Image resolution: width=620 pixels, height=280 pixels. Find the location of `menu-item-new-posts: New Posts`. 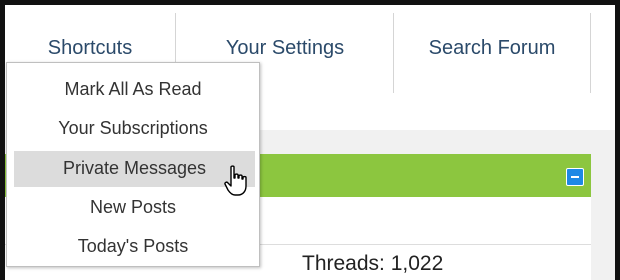

menu-item-new-posts: New Posts is located at coordinates (133, 208).